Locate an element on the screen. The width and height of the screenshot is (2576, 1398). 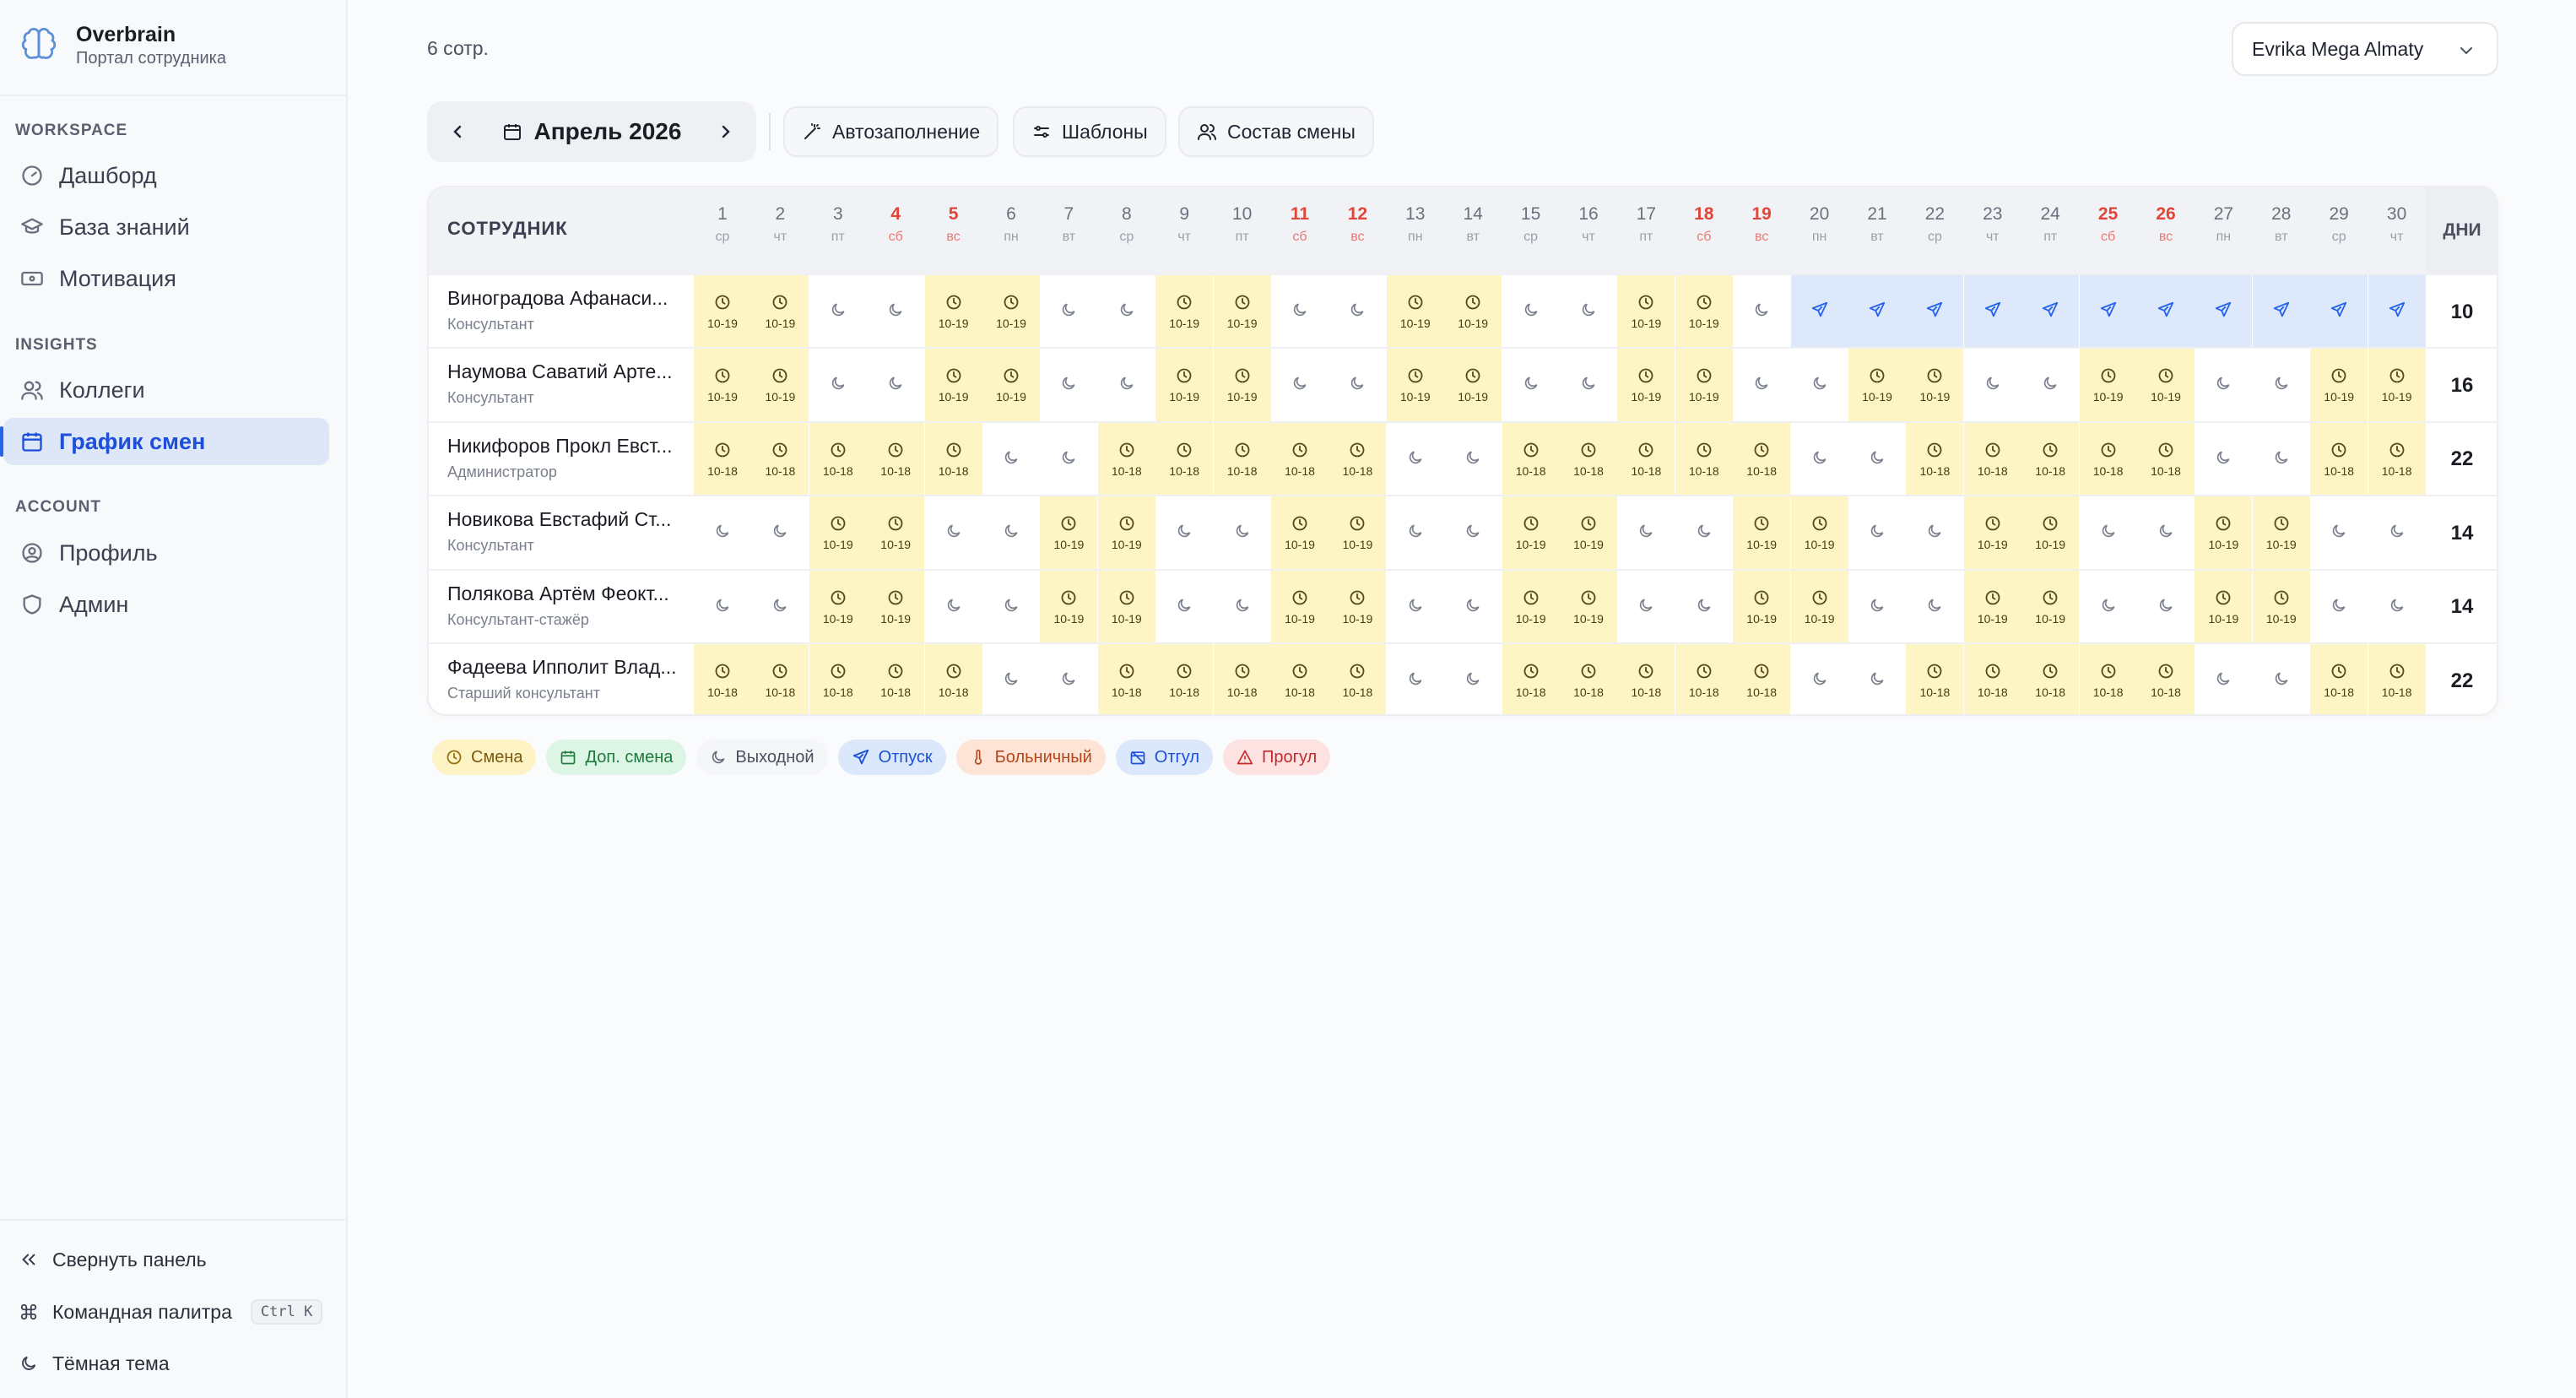
nav-colleagues: Коллеги is located at coordinates (166, 390).